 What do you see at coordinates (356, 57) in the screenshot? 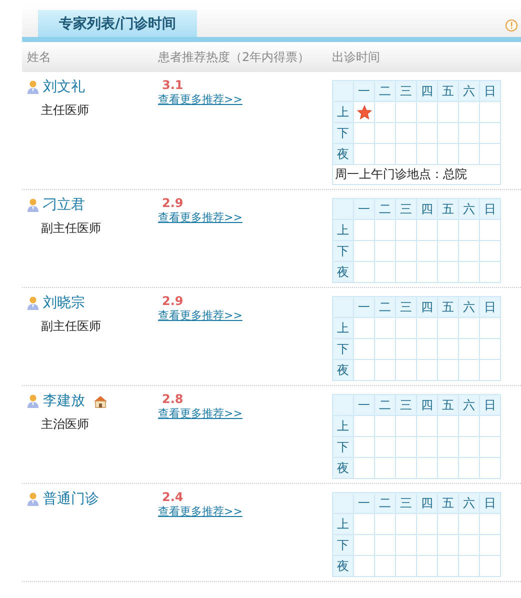
I see `column-header: 出诊时间` at bounding box center [356, 57].